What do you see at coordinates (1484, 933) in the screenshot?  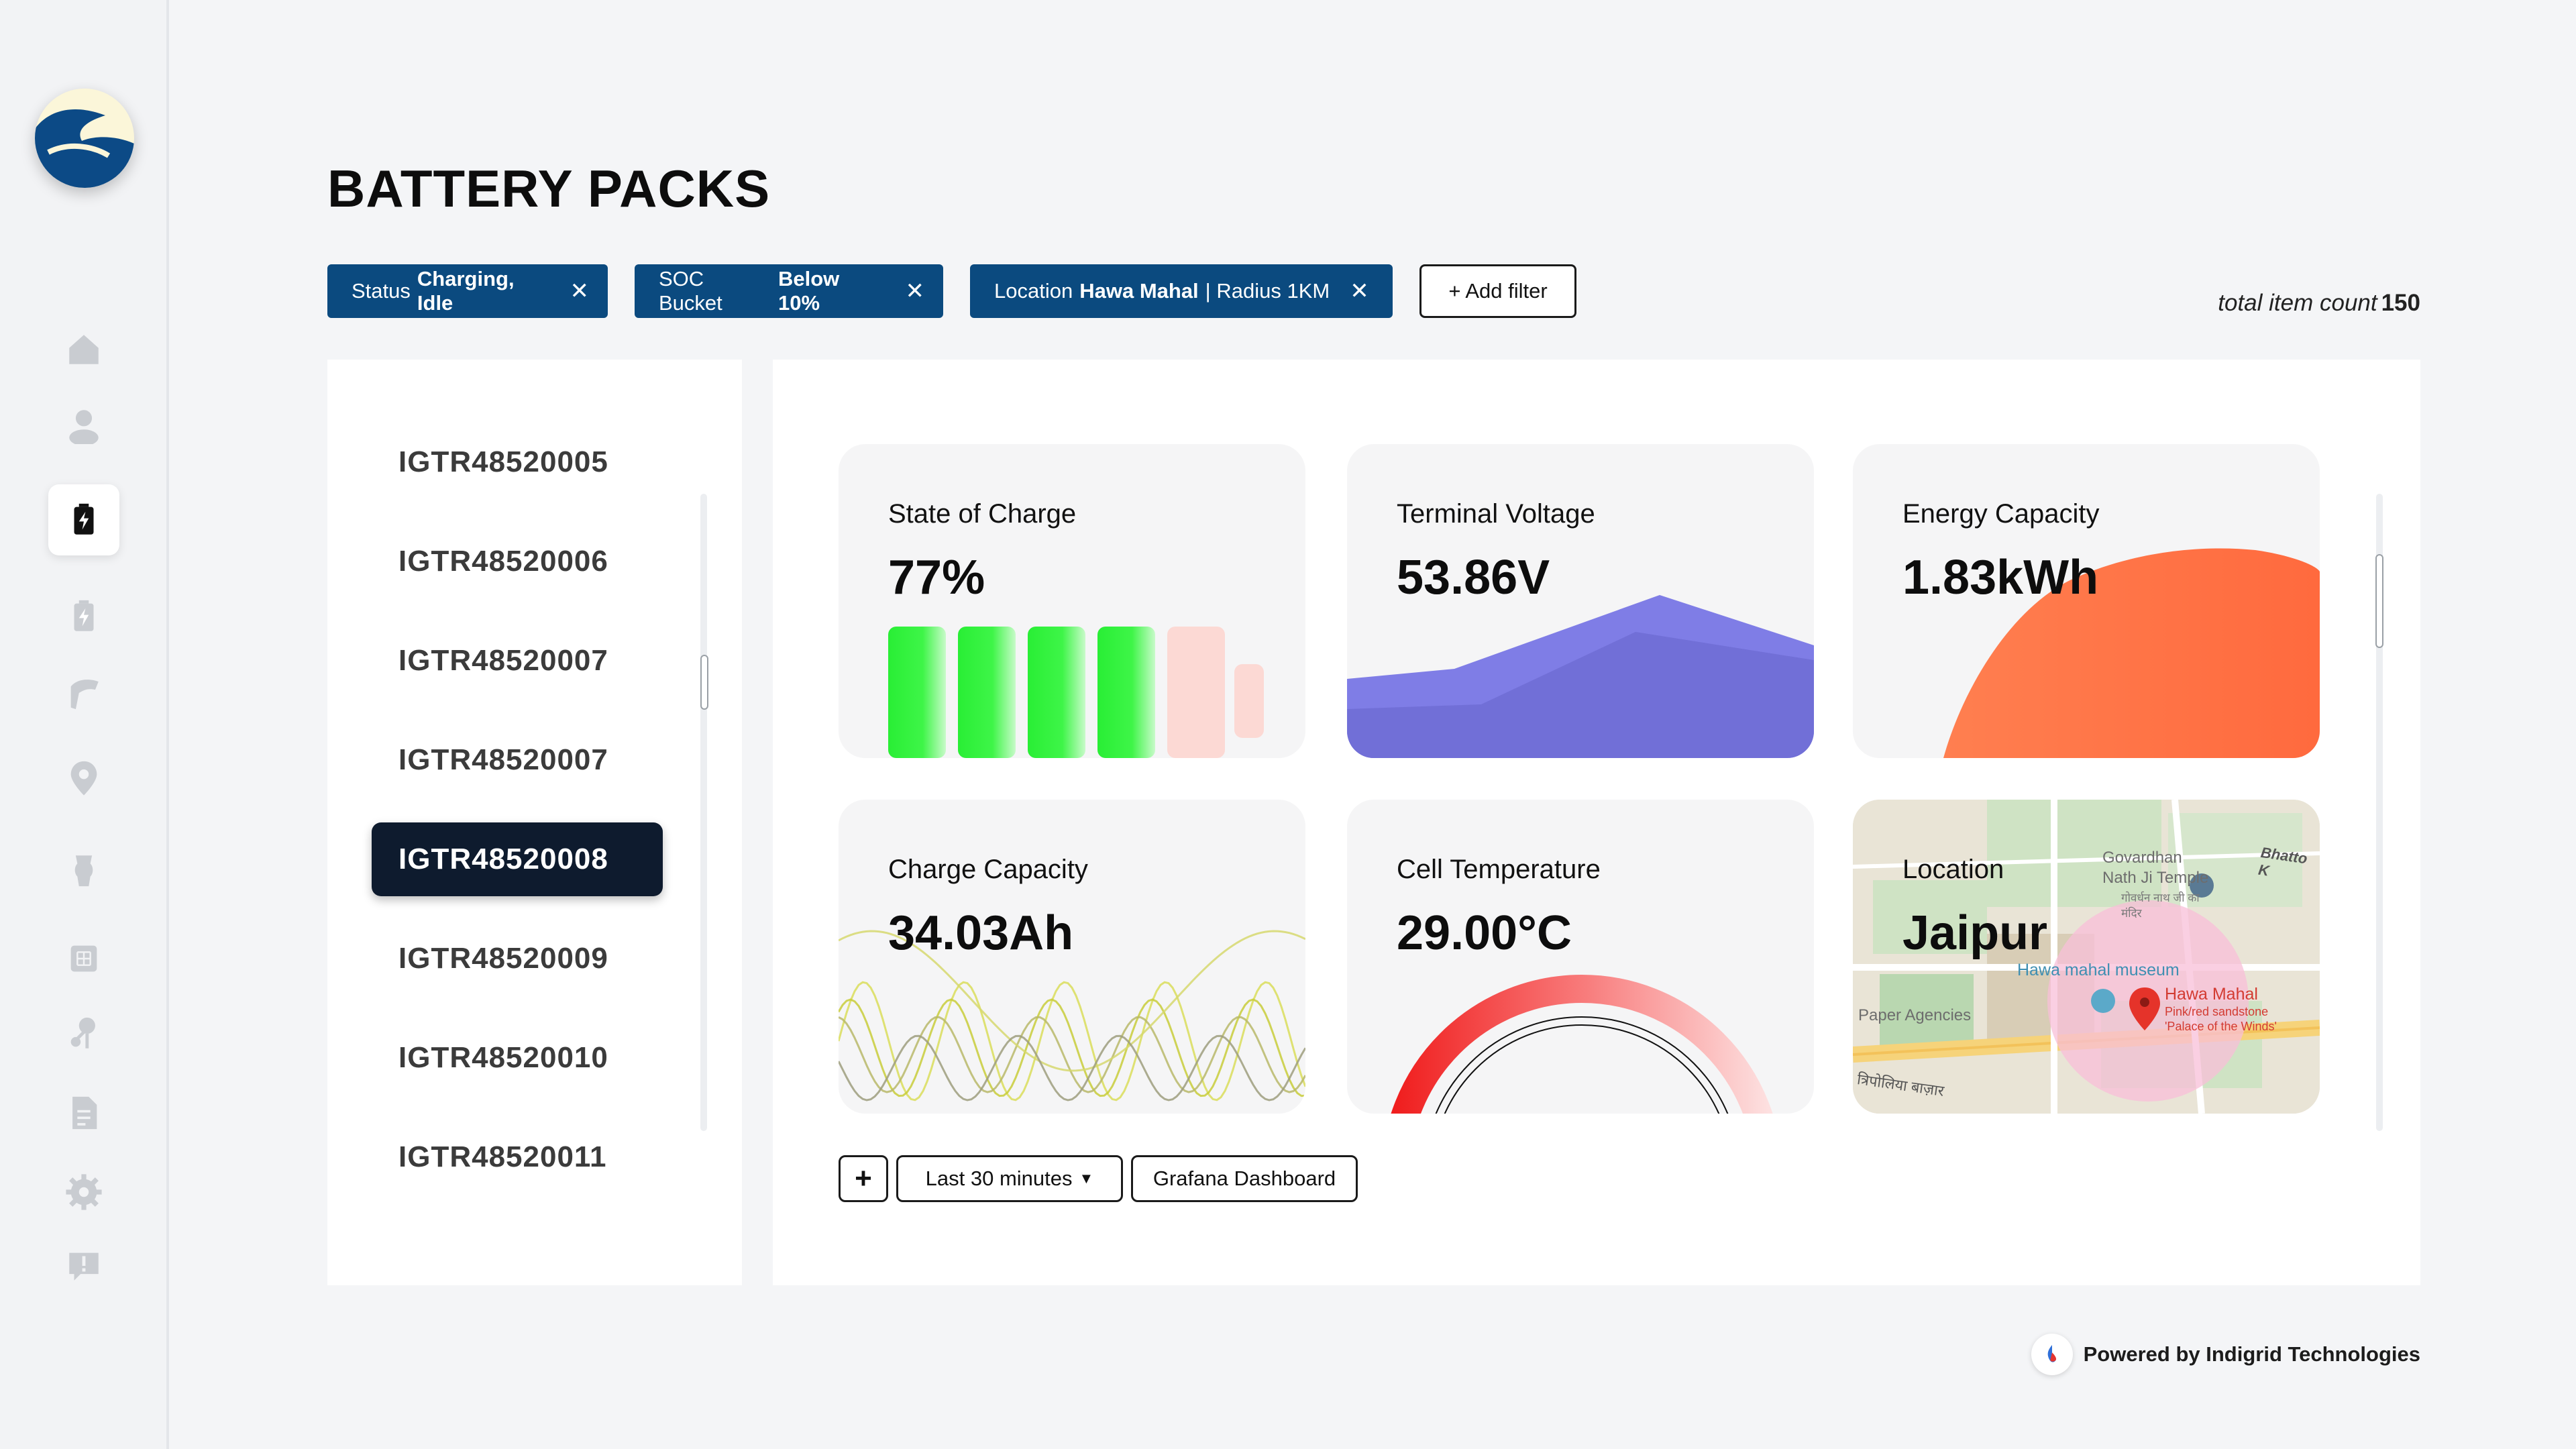 I see `card-value: 29.00°C` at bounding box center [1484, 933].